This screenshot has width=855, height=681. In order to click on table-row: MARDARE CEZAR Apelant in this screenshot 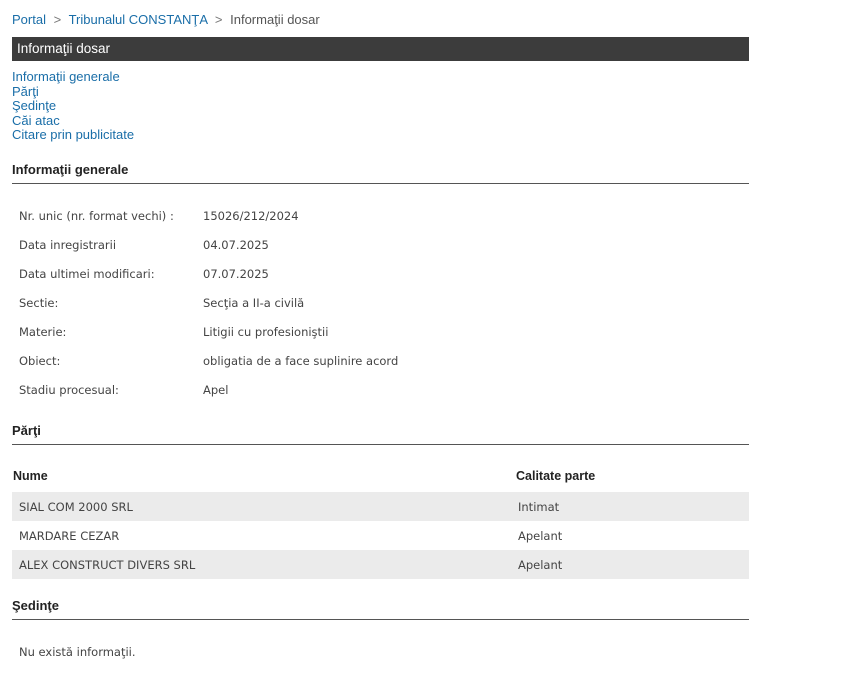, I will do `click(380, 535)`.